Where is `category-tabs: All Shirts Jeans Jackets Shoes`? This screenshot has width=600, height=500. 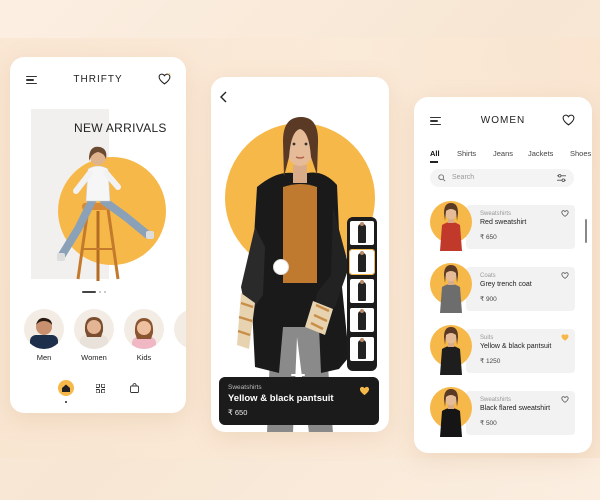 category-tabs: All Shirts Jeans Jackets Shoes is located at coordinates (511, 156).